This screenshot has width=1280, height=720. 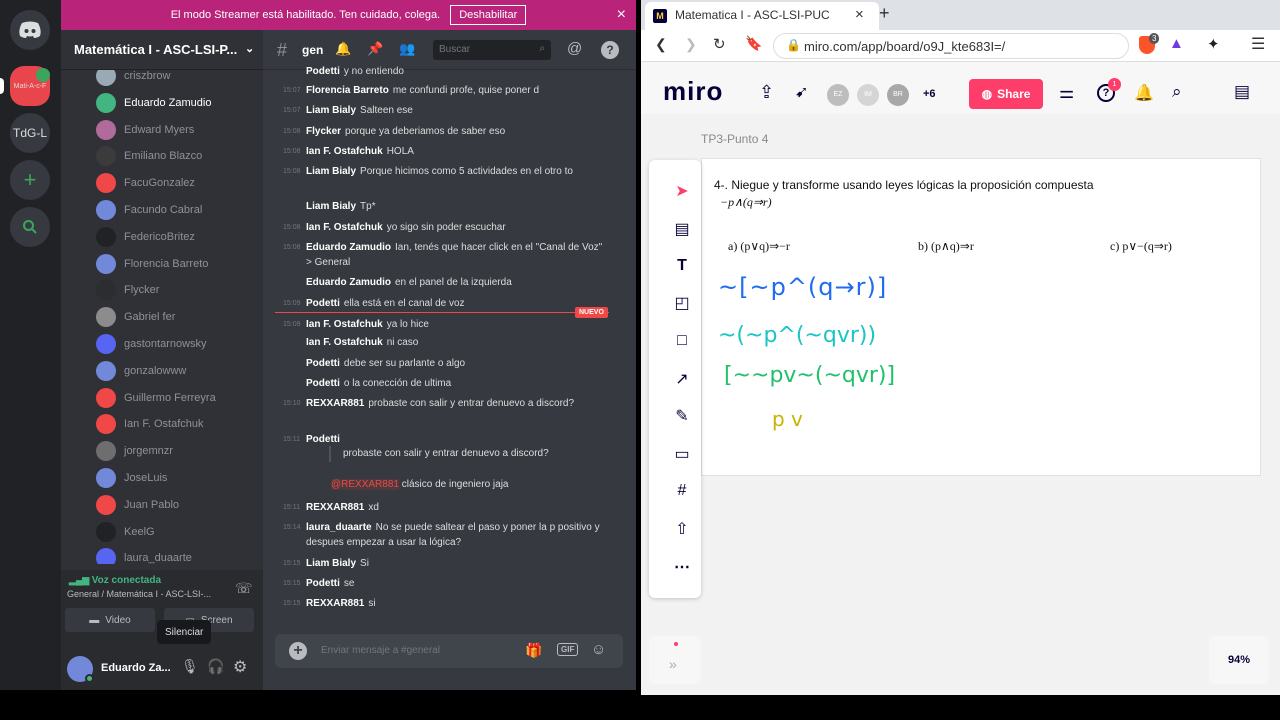 I want to click on disconnect-icon: ☏, so click(x=244, y=588).